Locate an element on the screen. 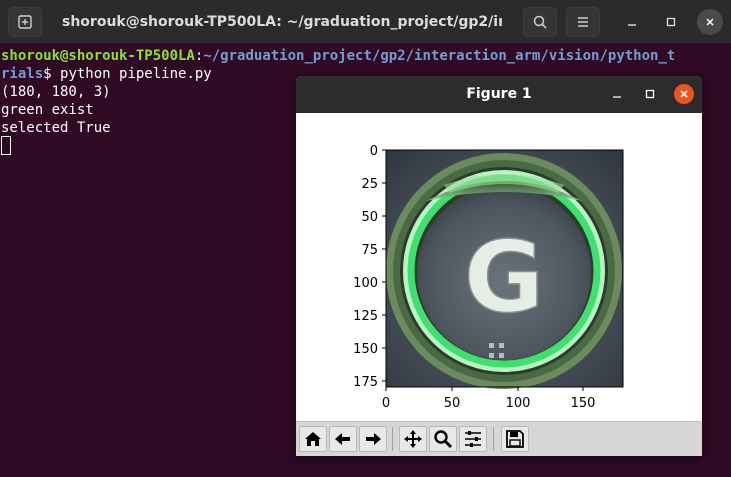  back-button is located at coordinates (343, 439).